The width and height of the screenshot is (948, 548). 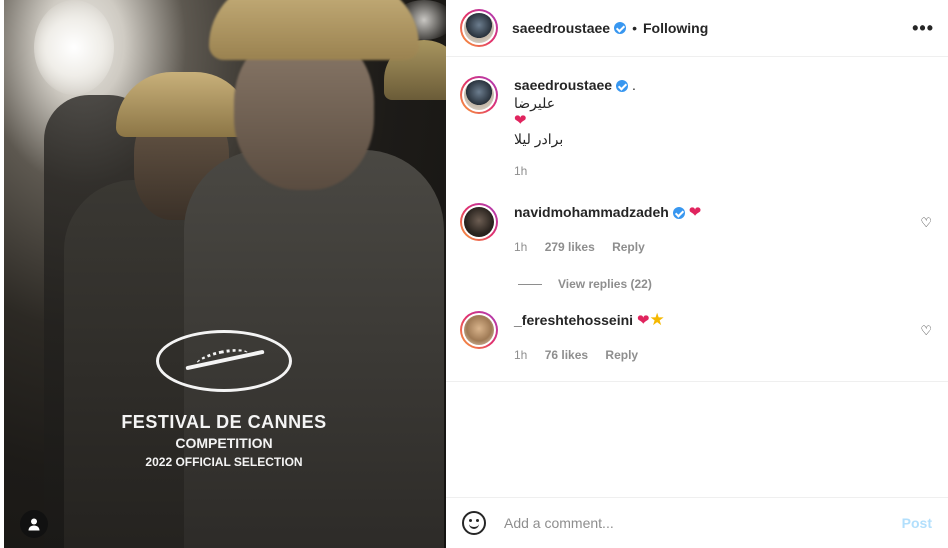 I want to click on view-replies-label: View replies (22), so click(x=605, y=284).